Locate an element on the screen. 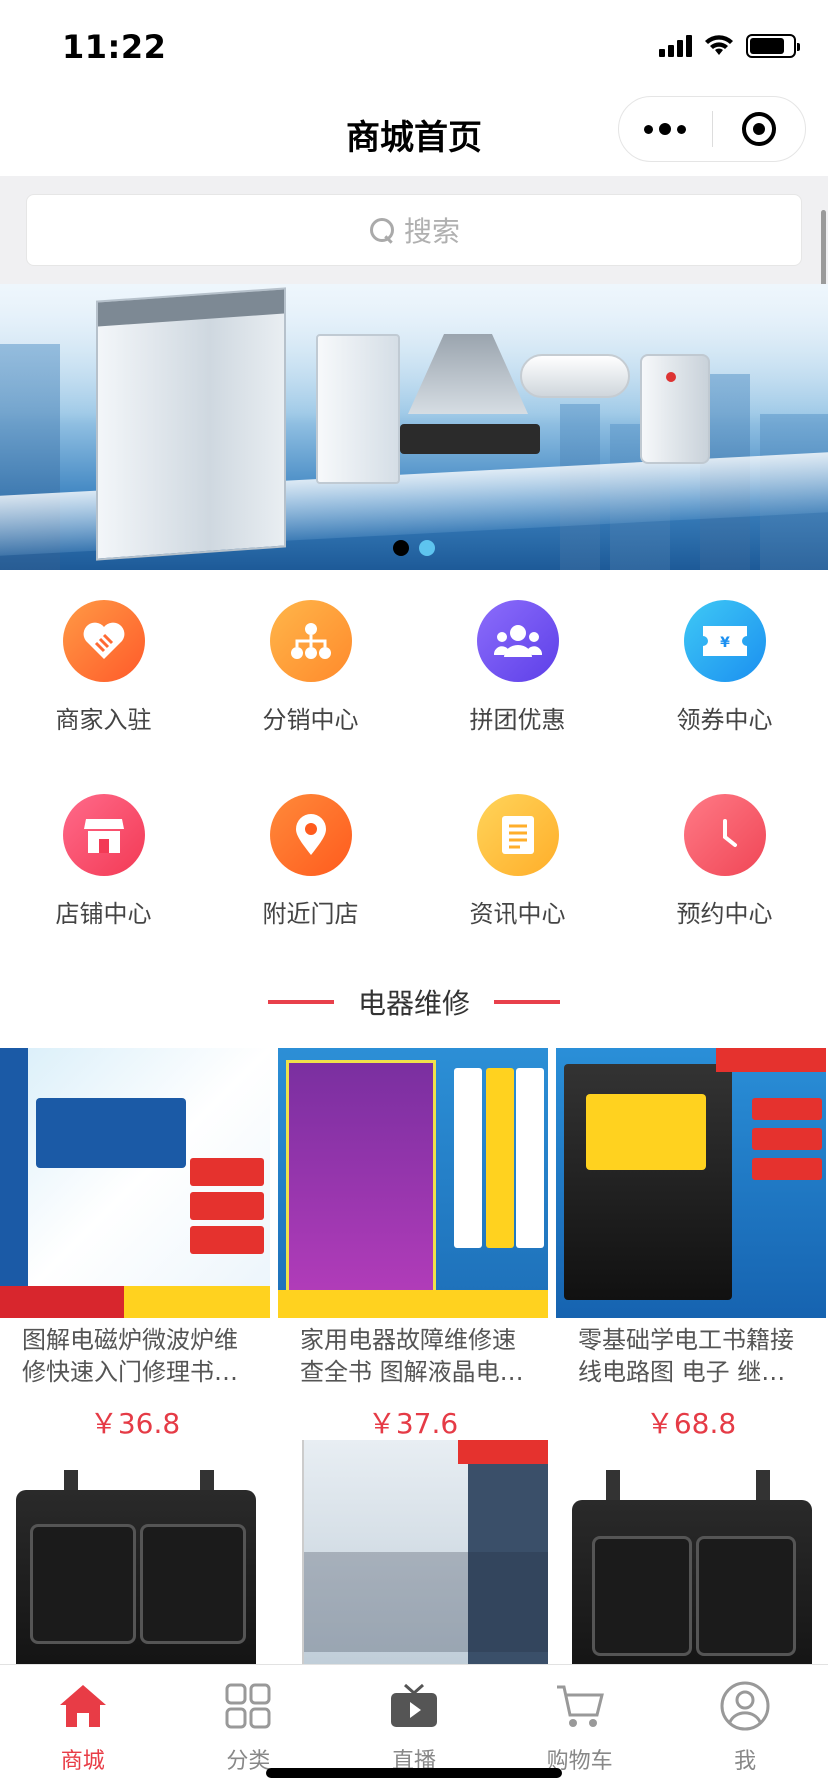 This screenshot has width=828, height=1792. tab-mall: 商城 is located at coordinates (83, 1728).